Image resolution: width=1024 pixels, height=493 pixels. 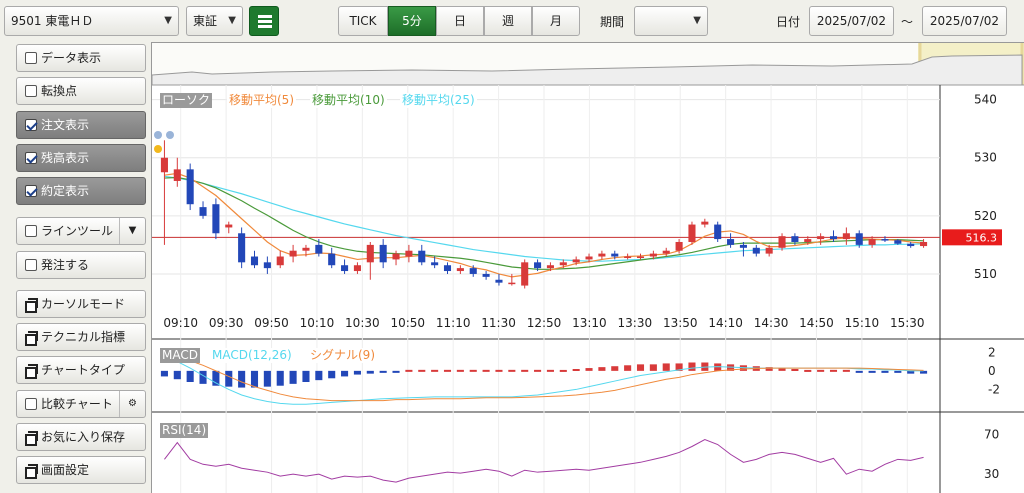 I want to click on tab-week-label: 週, so click(x=507, y=21).